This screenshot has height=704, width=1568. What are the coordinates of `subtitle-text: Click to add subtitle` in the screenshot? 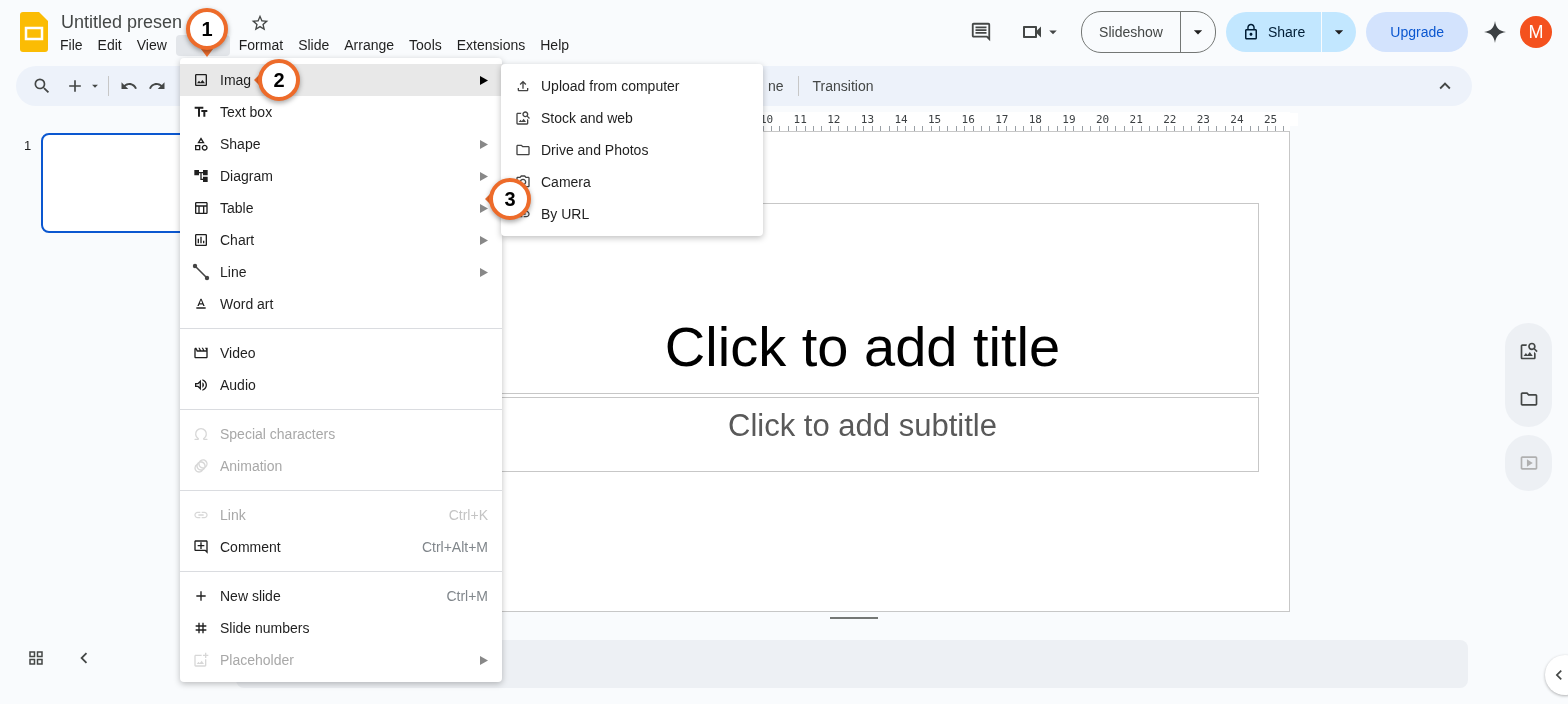 It's located at (862, 426).